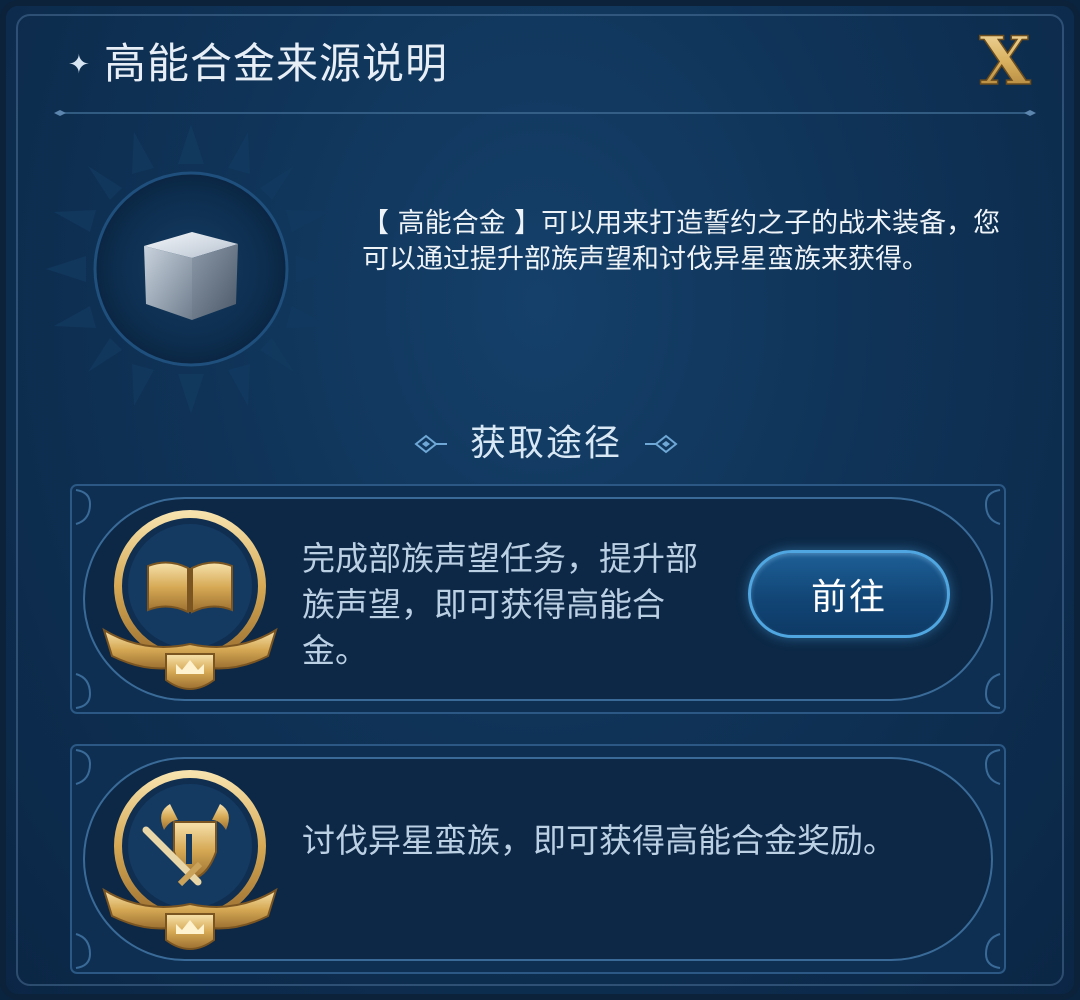 This screenshot has height=1000, width=1080. What do you see at coordinates (599, 840) in the screenshot?
I see `method-description: 讨伐异星蛮族，即可获得高能合金奖励。` at bounding box center [599, 840].